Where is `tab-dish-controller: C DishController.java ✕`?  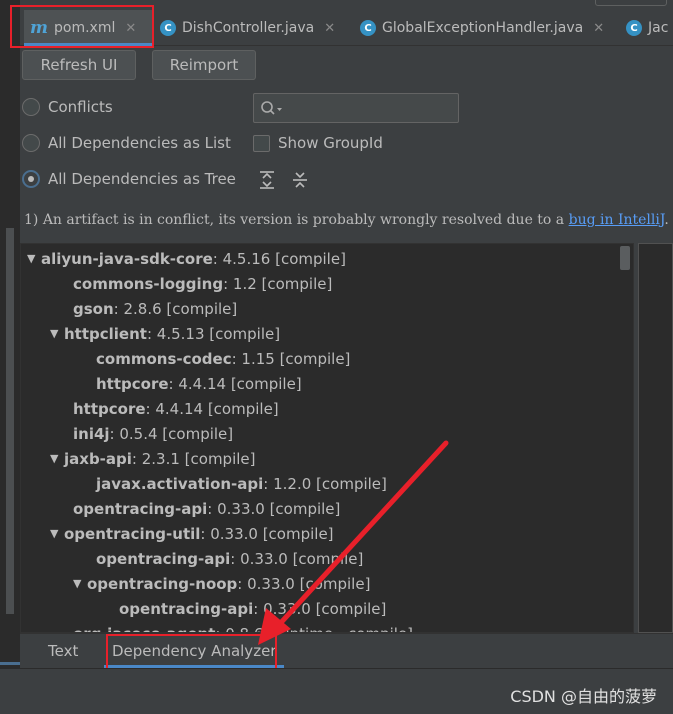
tab-dish-controller: C DishController.java ✕ is located at coordinates (247, 28).